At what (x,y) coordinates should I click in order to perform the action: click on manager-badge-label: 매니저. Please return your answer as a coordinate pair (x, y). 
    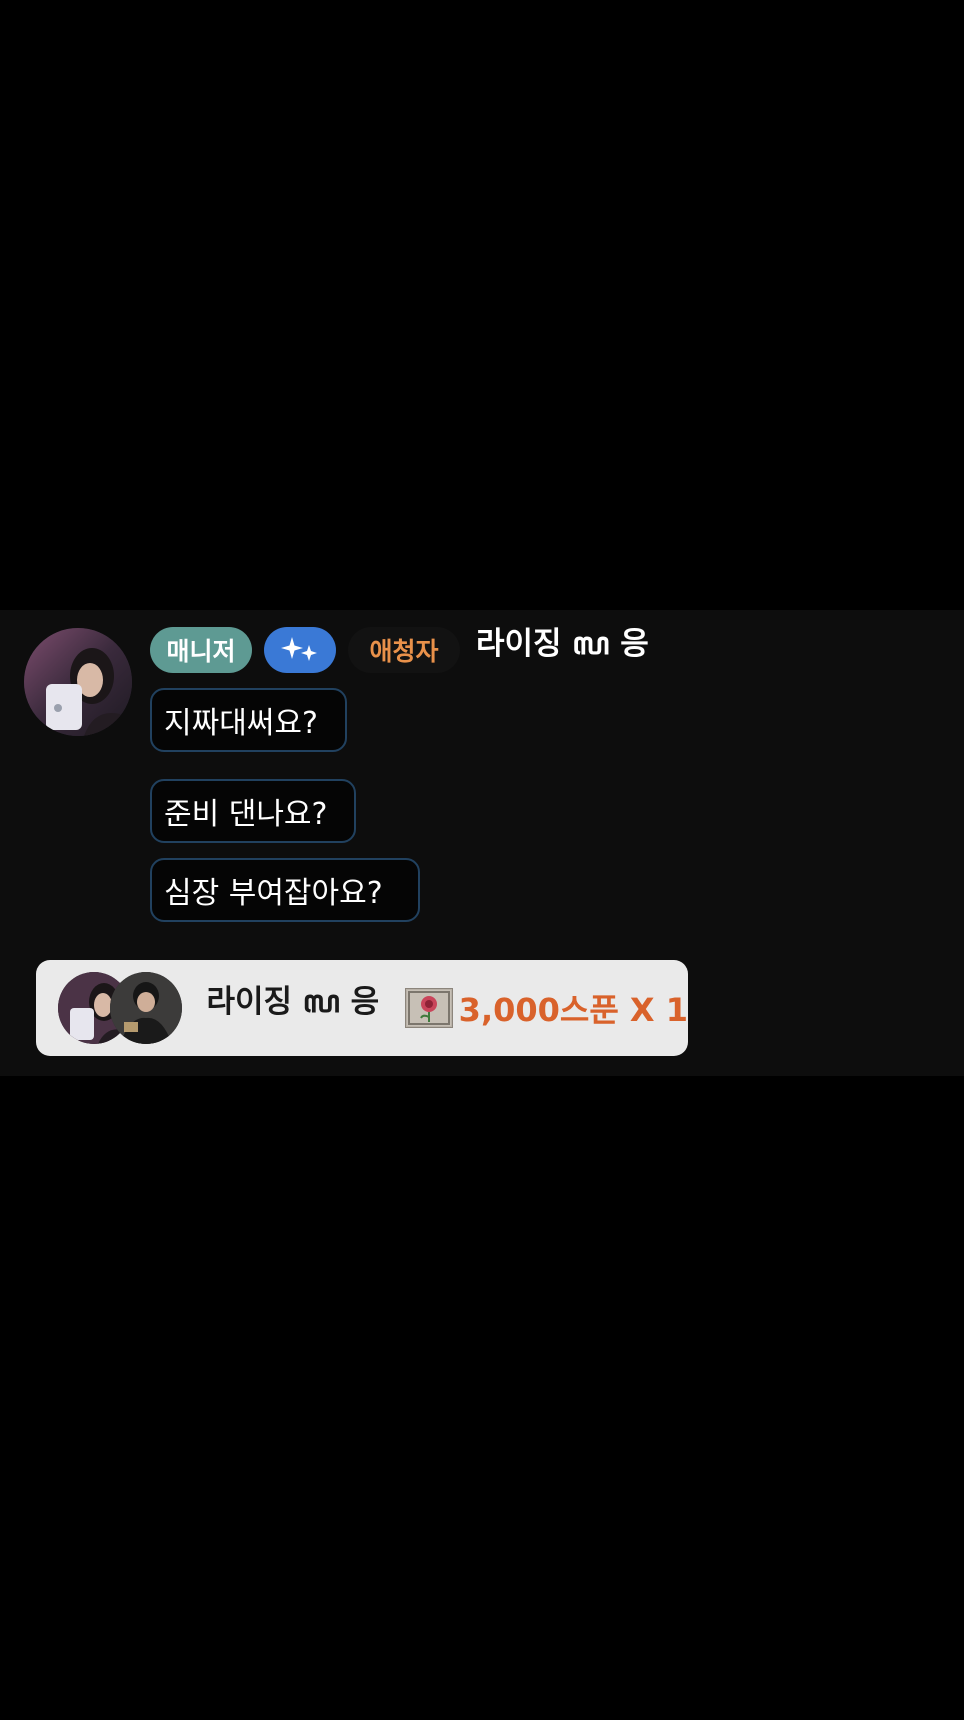
    Looking at the image, I should click on (201, 651).